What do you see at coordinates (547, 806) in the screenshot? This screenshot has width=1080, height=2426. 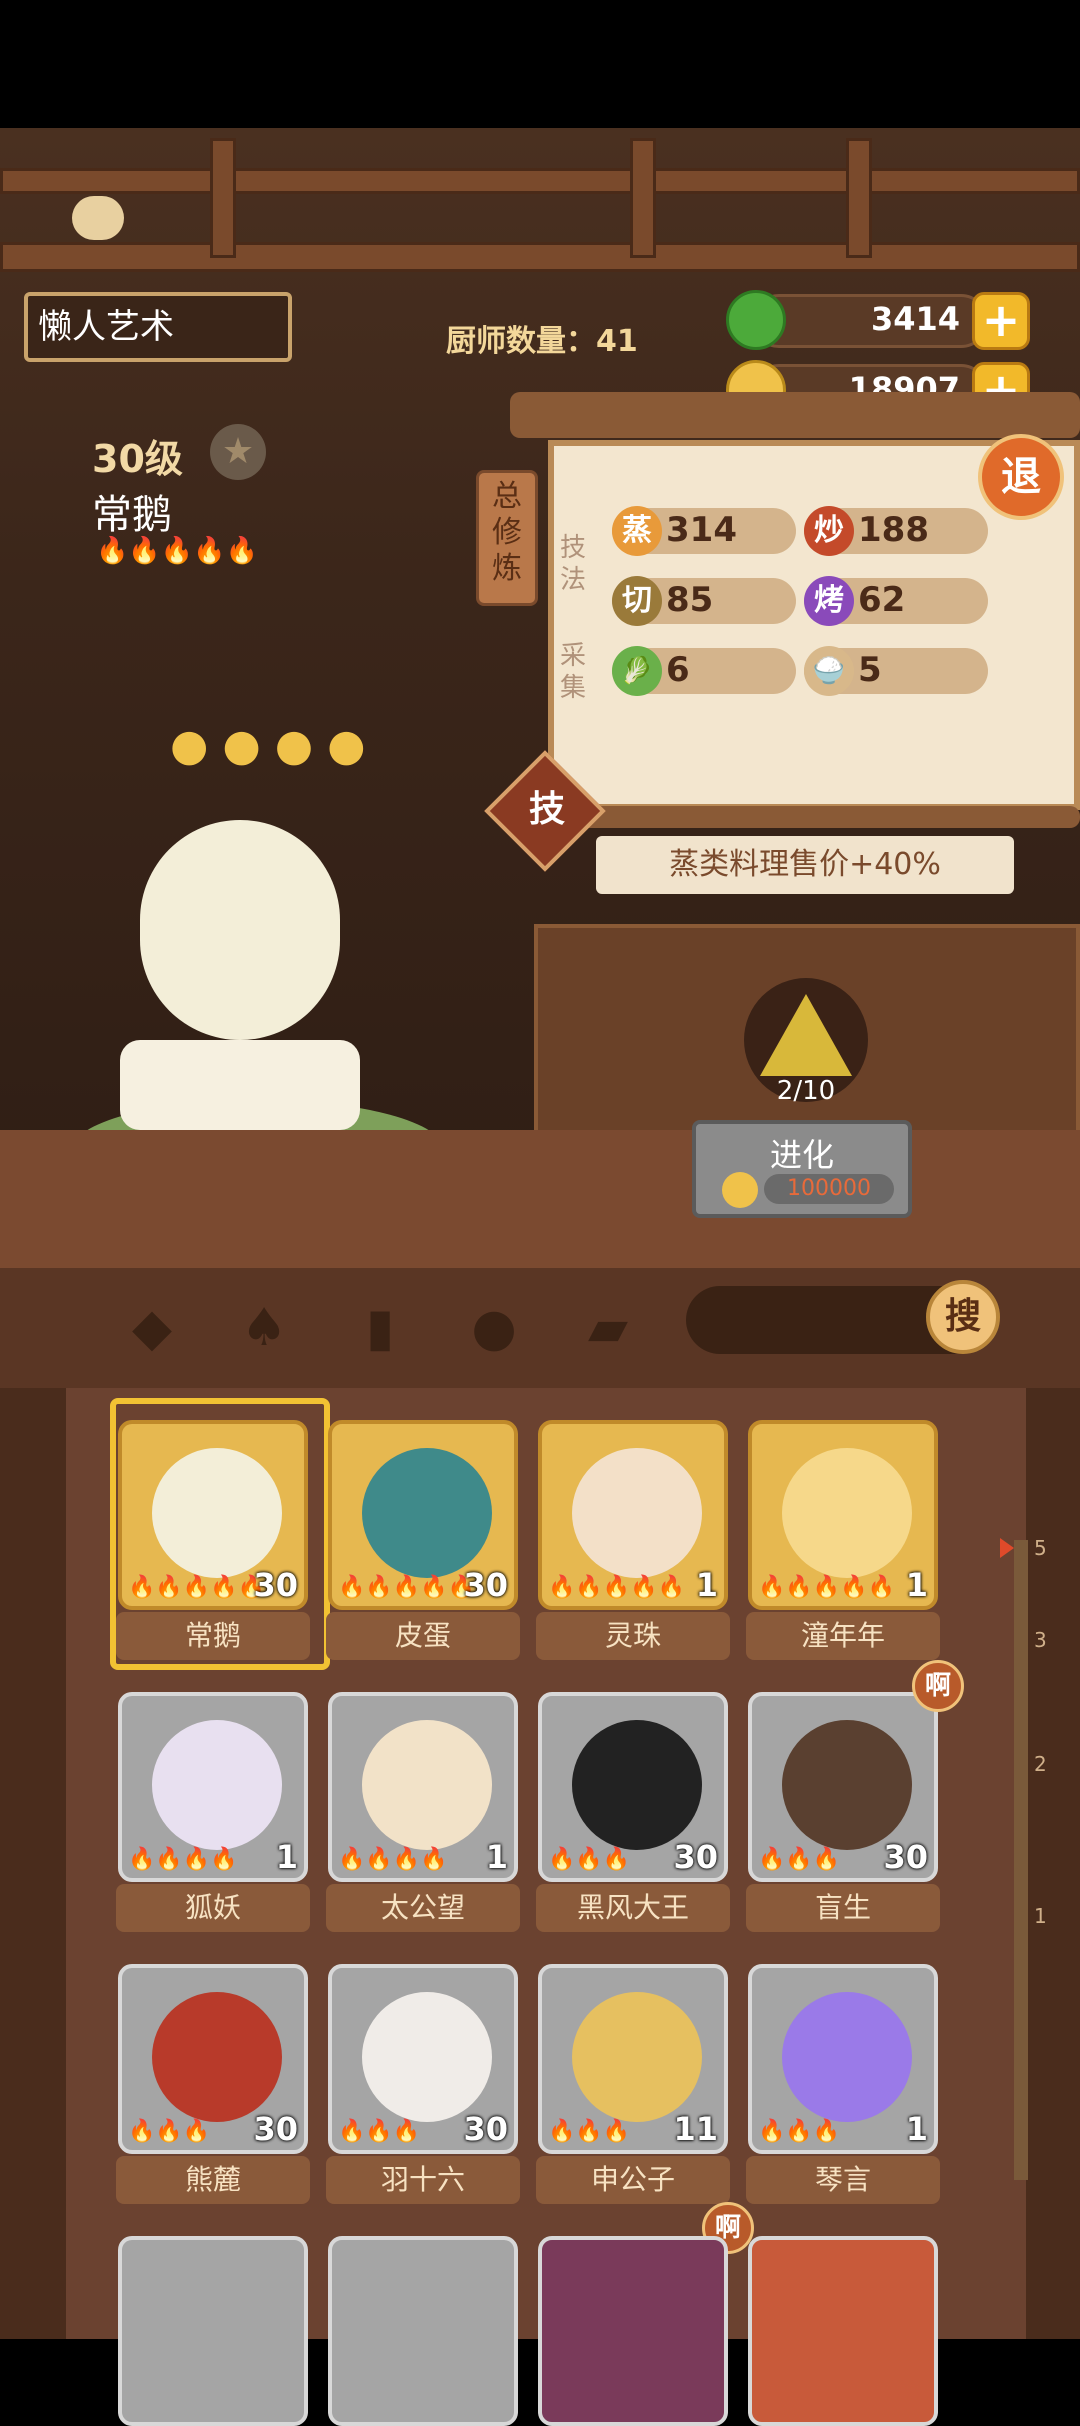 I see `skill-button: 技` at bounding box center [547, 806].